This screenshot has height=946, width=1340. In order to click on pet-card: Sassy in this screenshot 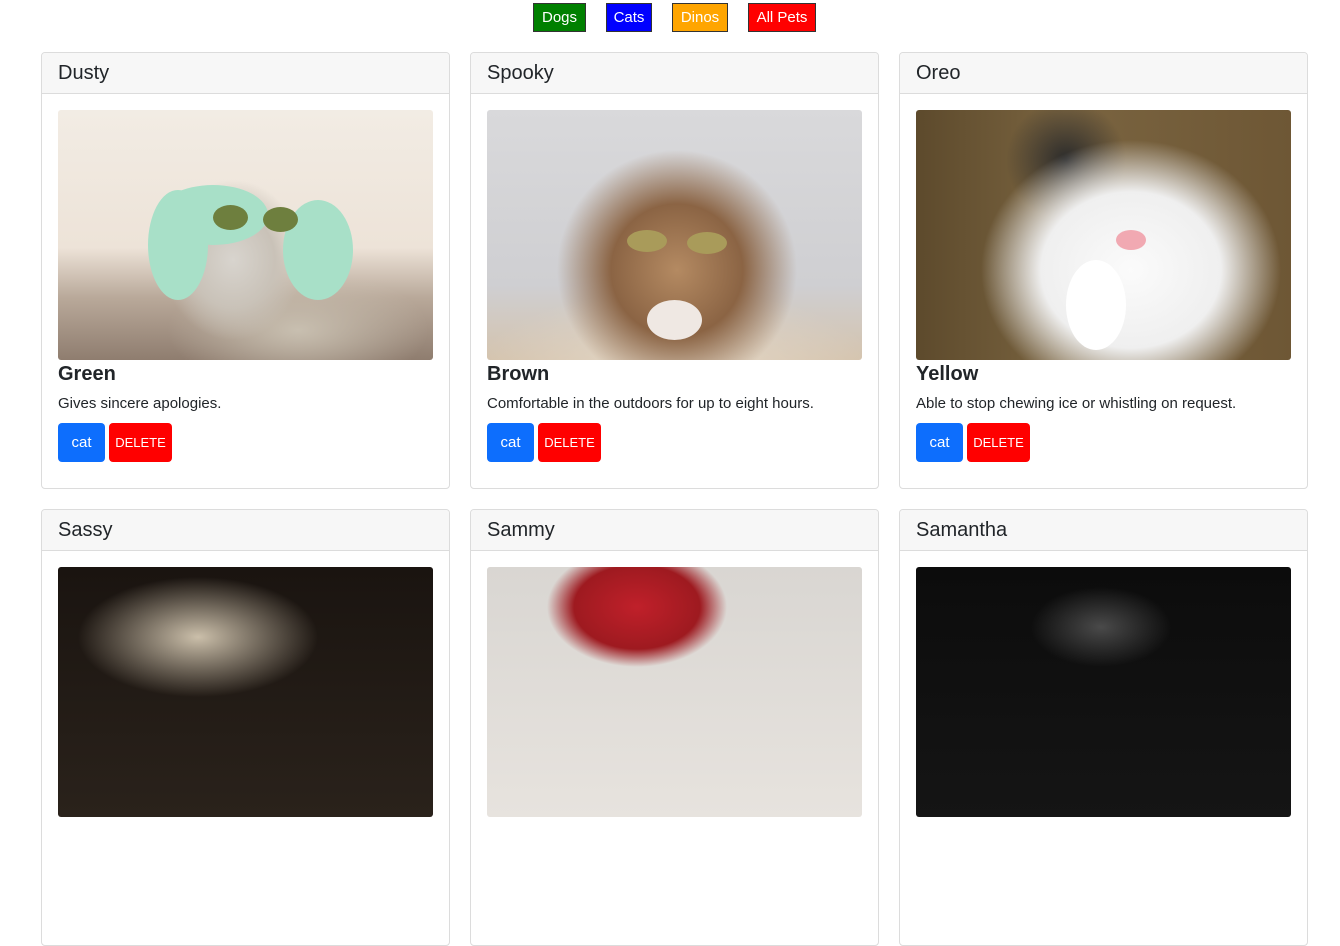, I will do `click(245, 727)`.